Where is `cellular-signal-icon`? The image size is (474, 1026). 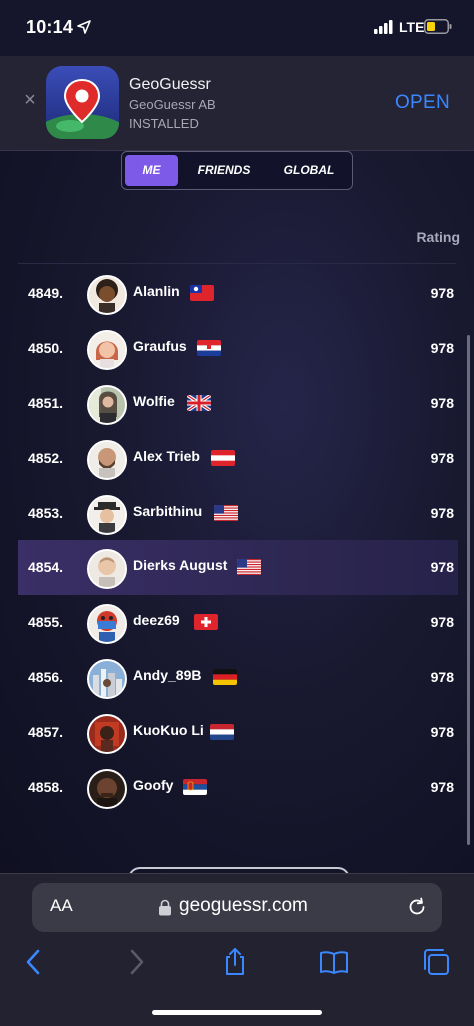
cellular-signal-icon is located at coordinates (383, 27).